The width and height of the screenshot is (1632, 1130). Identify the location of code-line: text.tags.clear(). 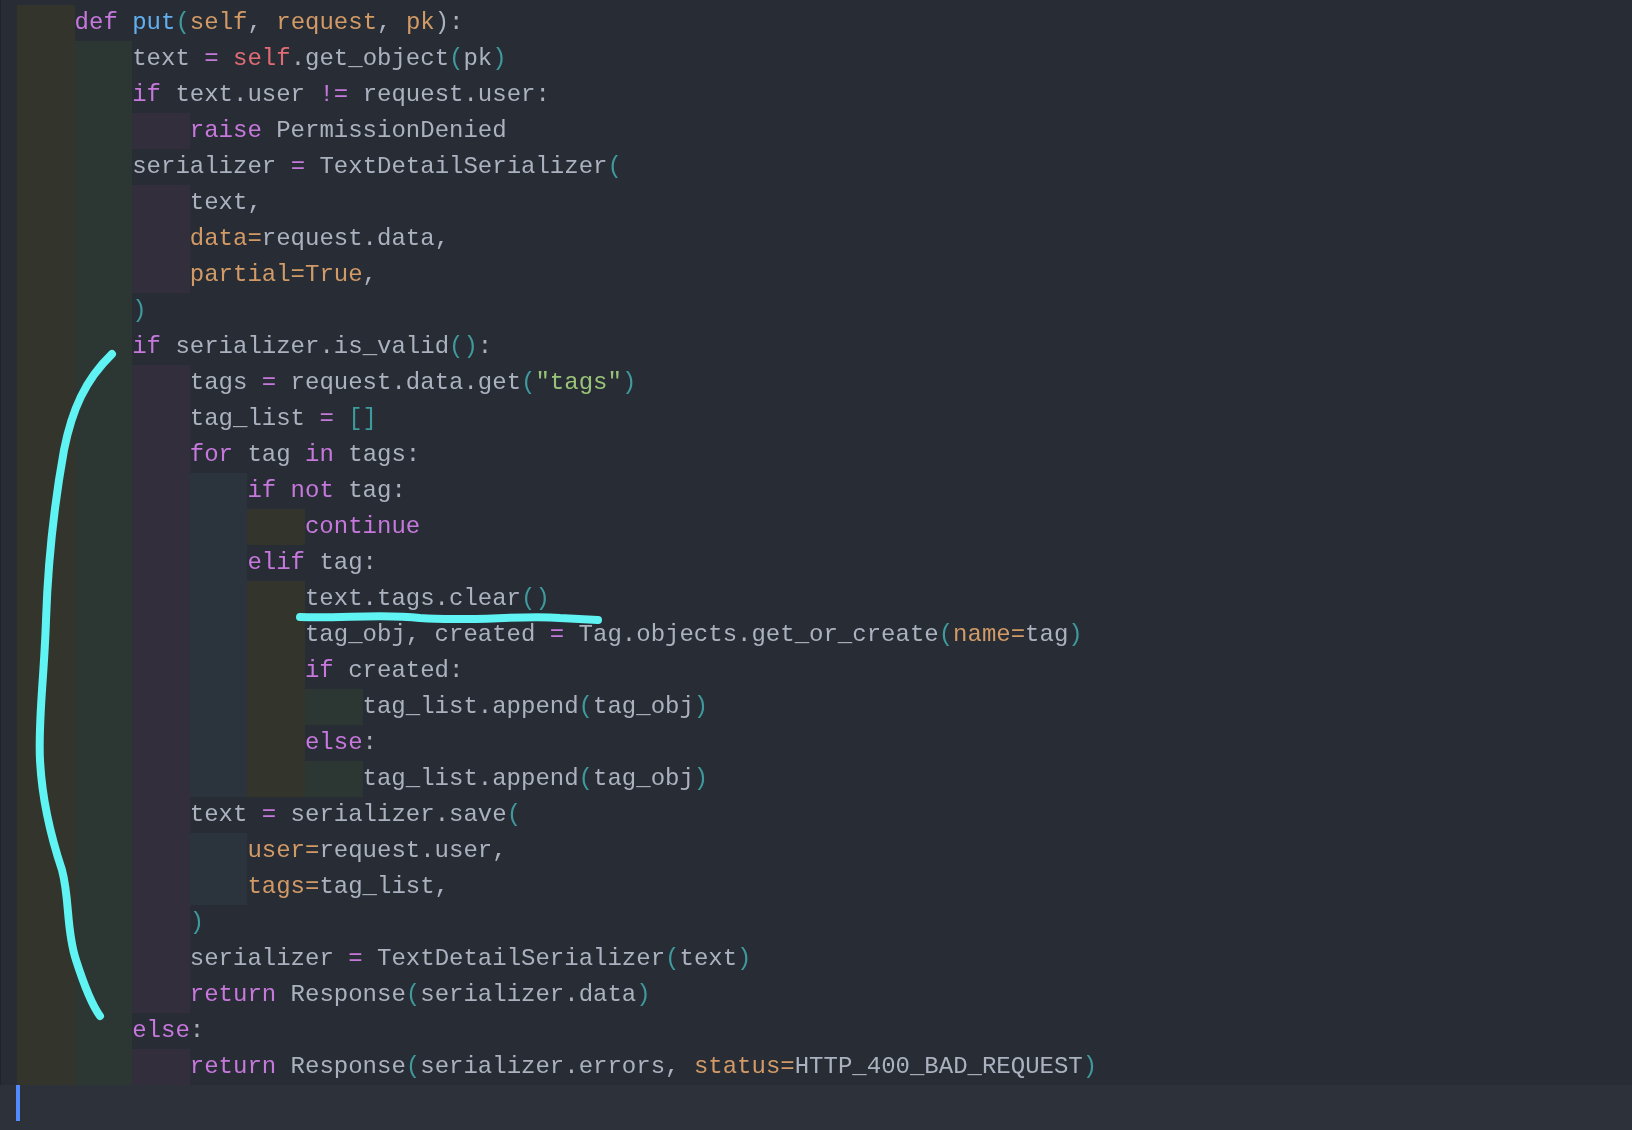
(427, 599).